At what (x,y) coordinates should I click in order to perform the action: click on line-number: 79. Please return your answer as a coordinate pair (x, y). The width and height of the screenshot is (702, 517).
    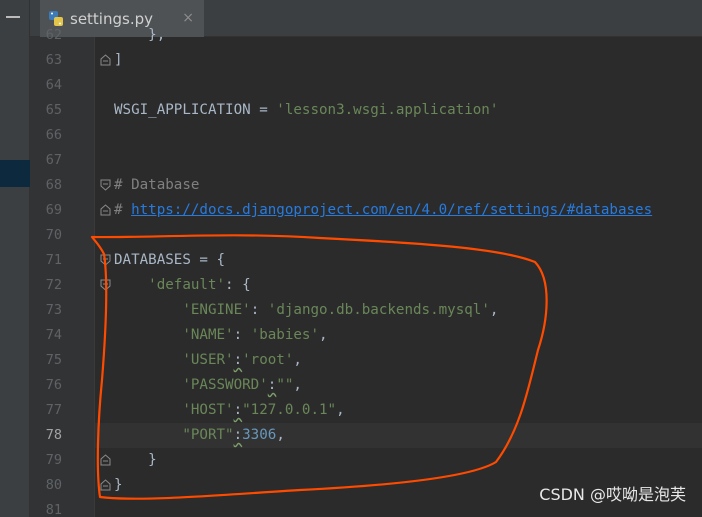
    Looking at the image, I should click on (53, 460).